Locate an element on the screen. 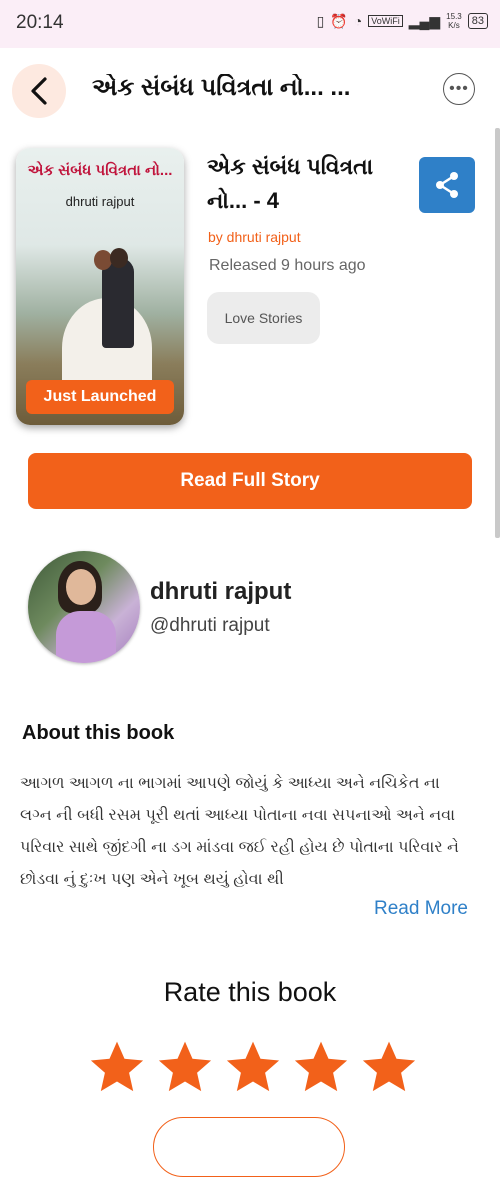 Image resolution: width=500 pixels, height=1177 pixels. scrollbar is located at coordinates (497, 333).